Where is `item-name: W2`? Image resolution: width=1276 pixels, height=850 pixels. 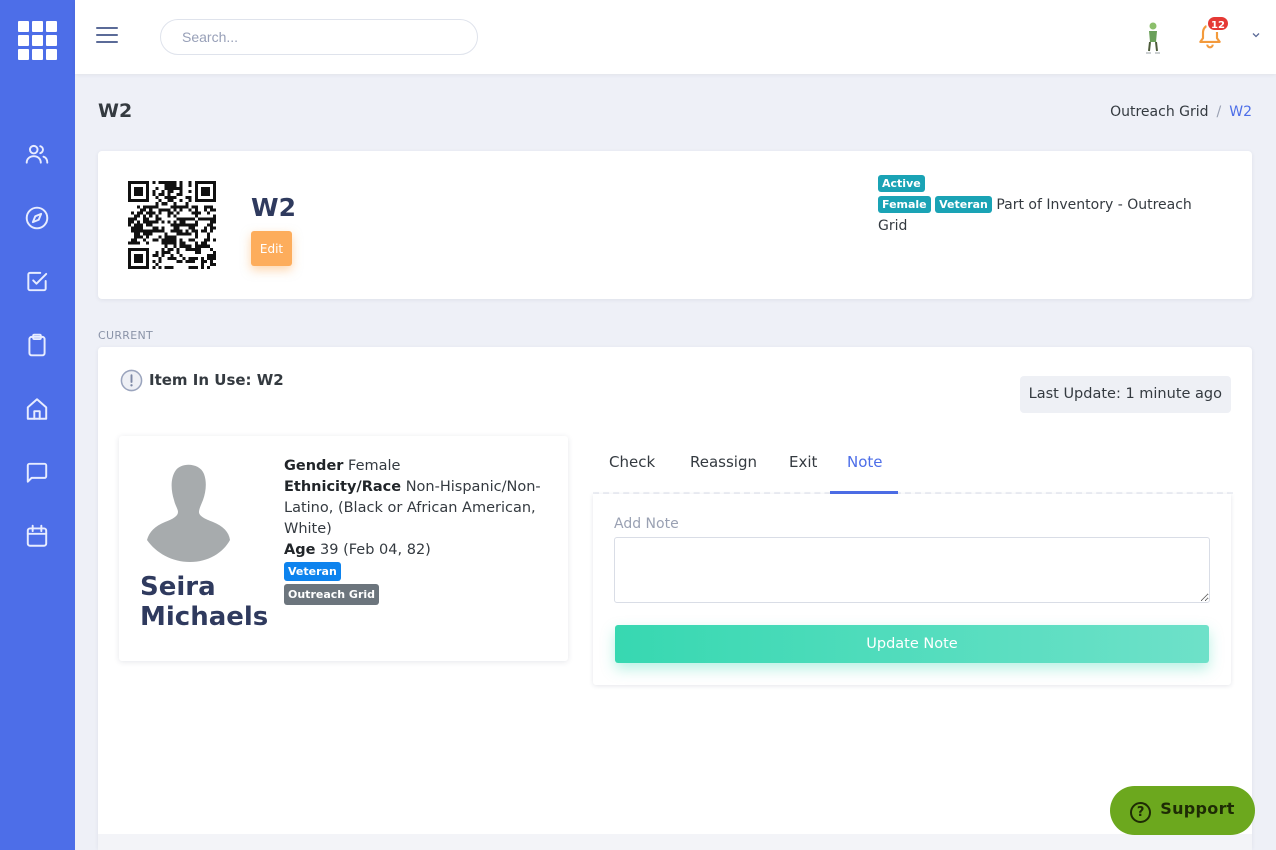
item-name: W2 is located at coordinates (273, 207).